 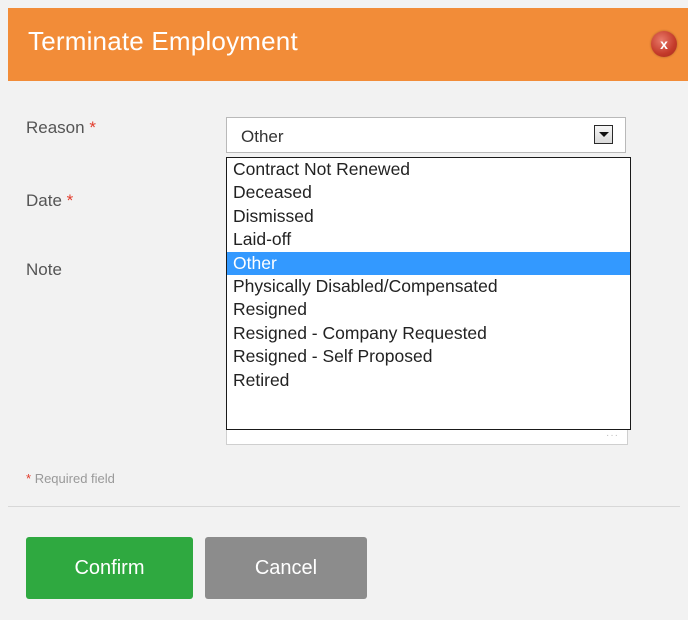 What do you see at coordinates (428, 380) in the screenshot?
I see `reason-option: Retired` at bounding box center [428, 380].